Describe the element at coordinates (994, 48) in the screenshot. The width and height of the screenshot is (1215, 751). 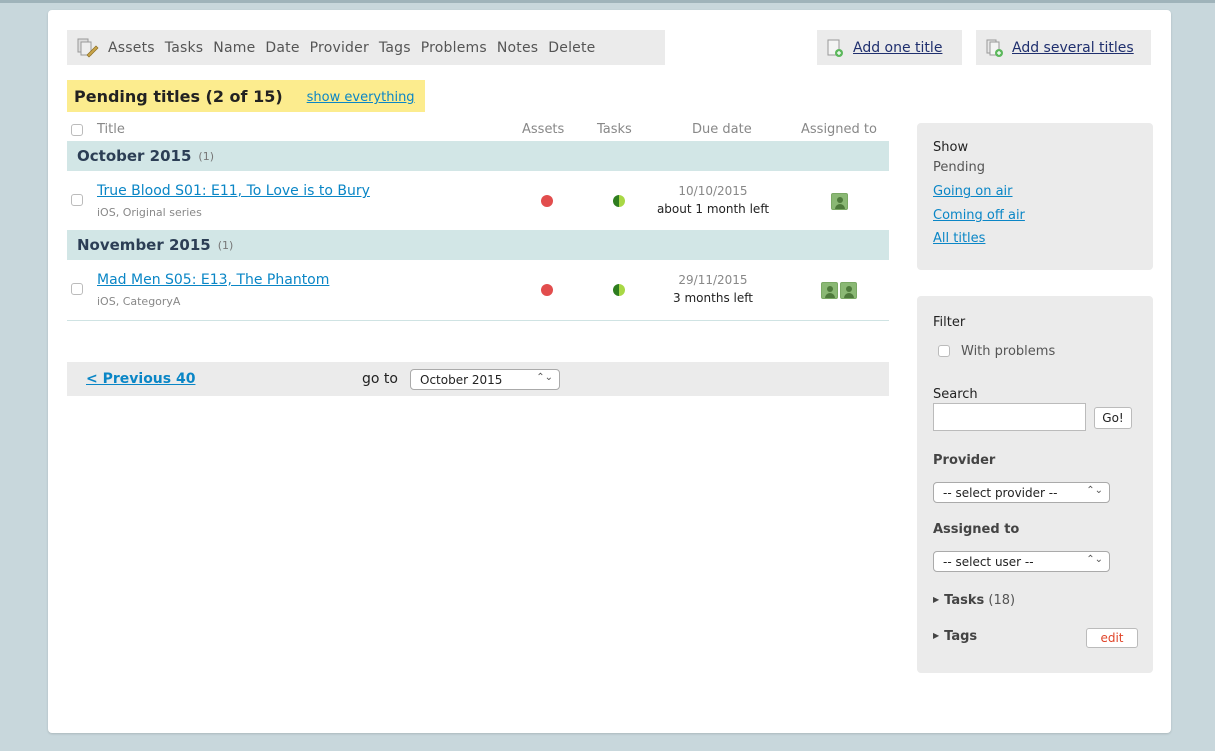
I see `add-documents-icon` at that location.